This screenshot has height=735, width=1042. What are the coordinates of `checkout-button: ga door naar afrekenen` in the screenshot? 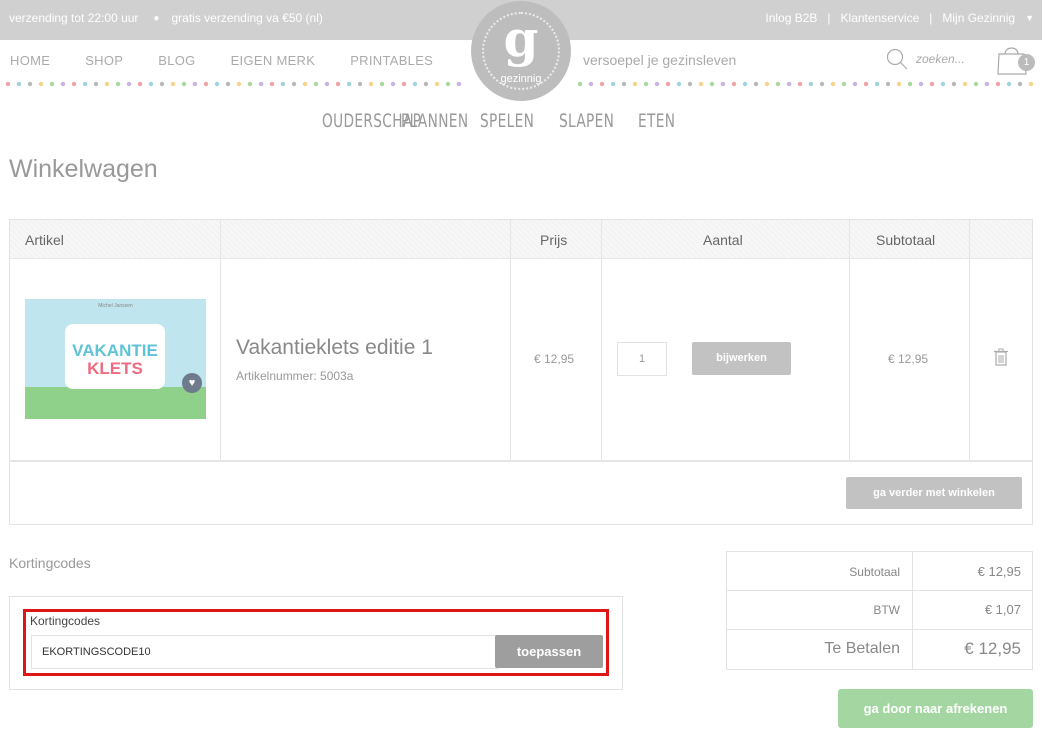 It's located at (935, 708).